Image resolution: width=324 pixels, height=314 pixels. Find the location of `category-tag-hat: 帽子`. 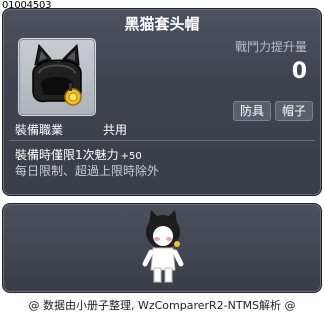

category-tag-hat: 帽子 is located at coordinates (294, 111).